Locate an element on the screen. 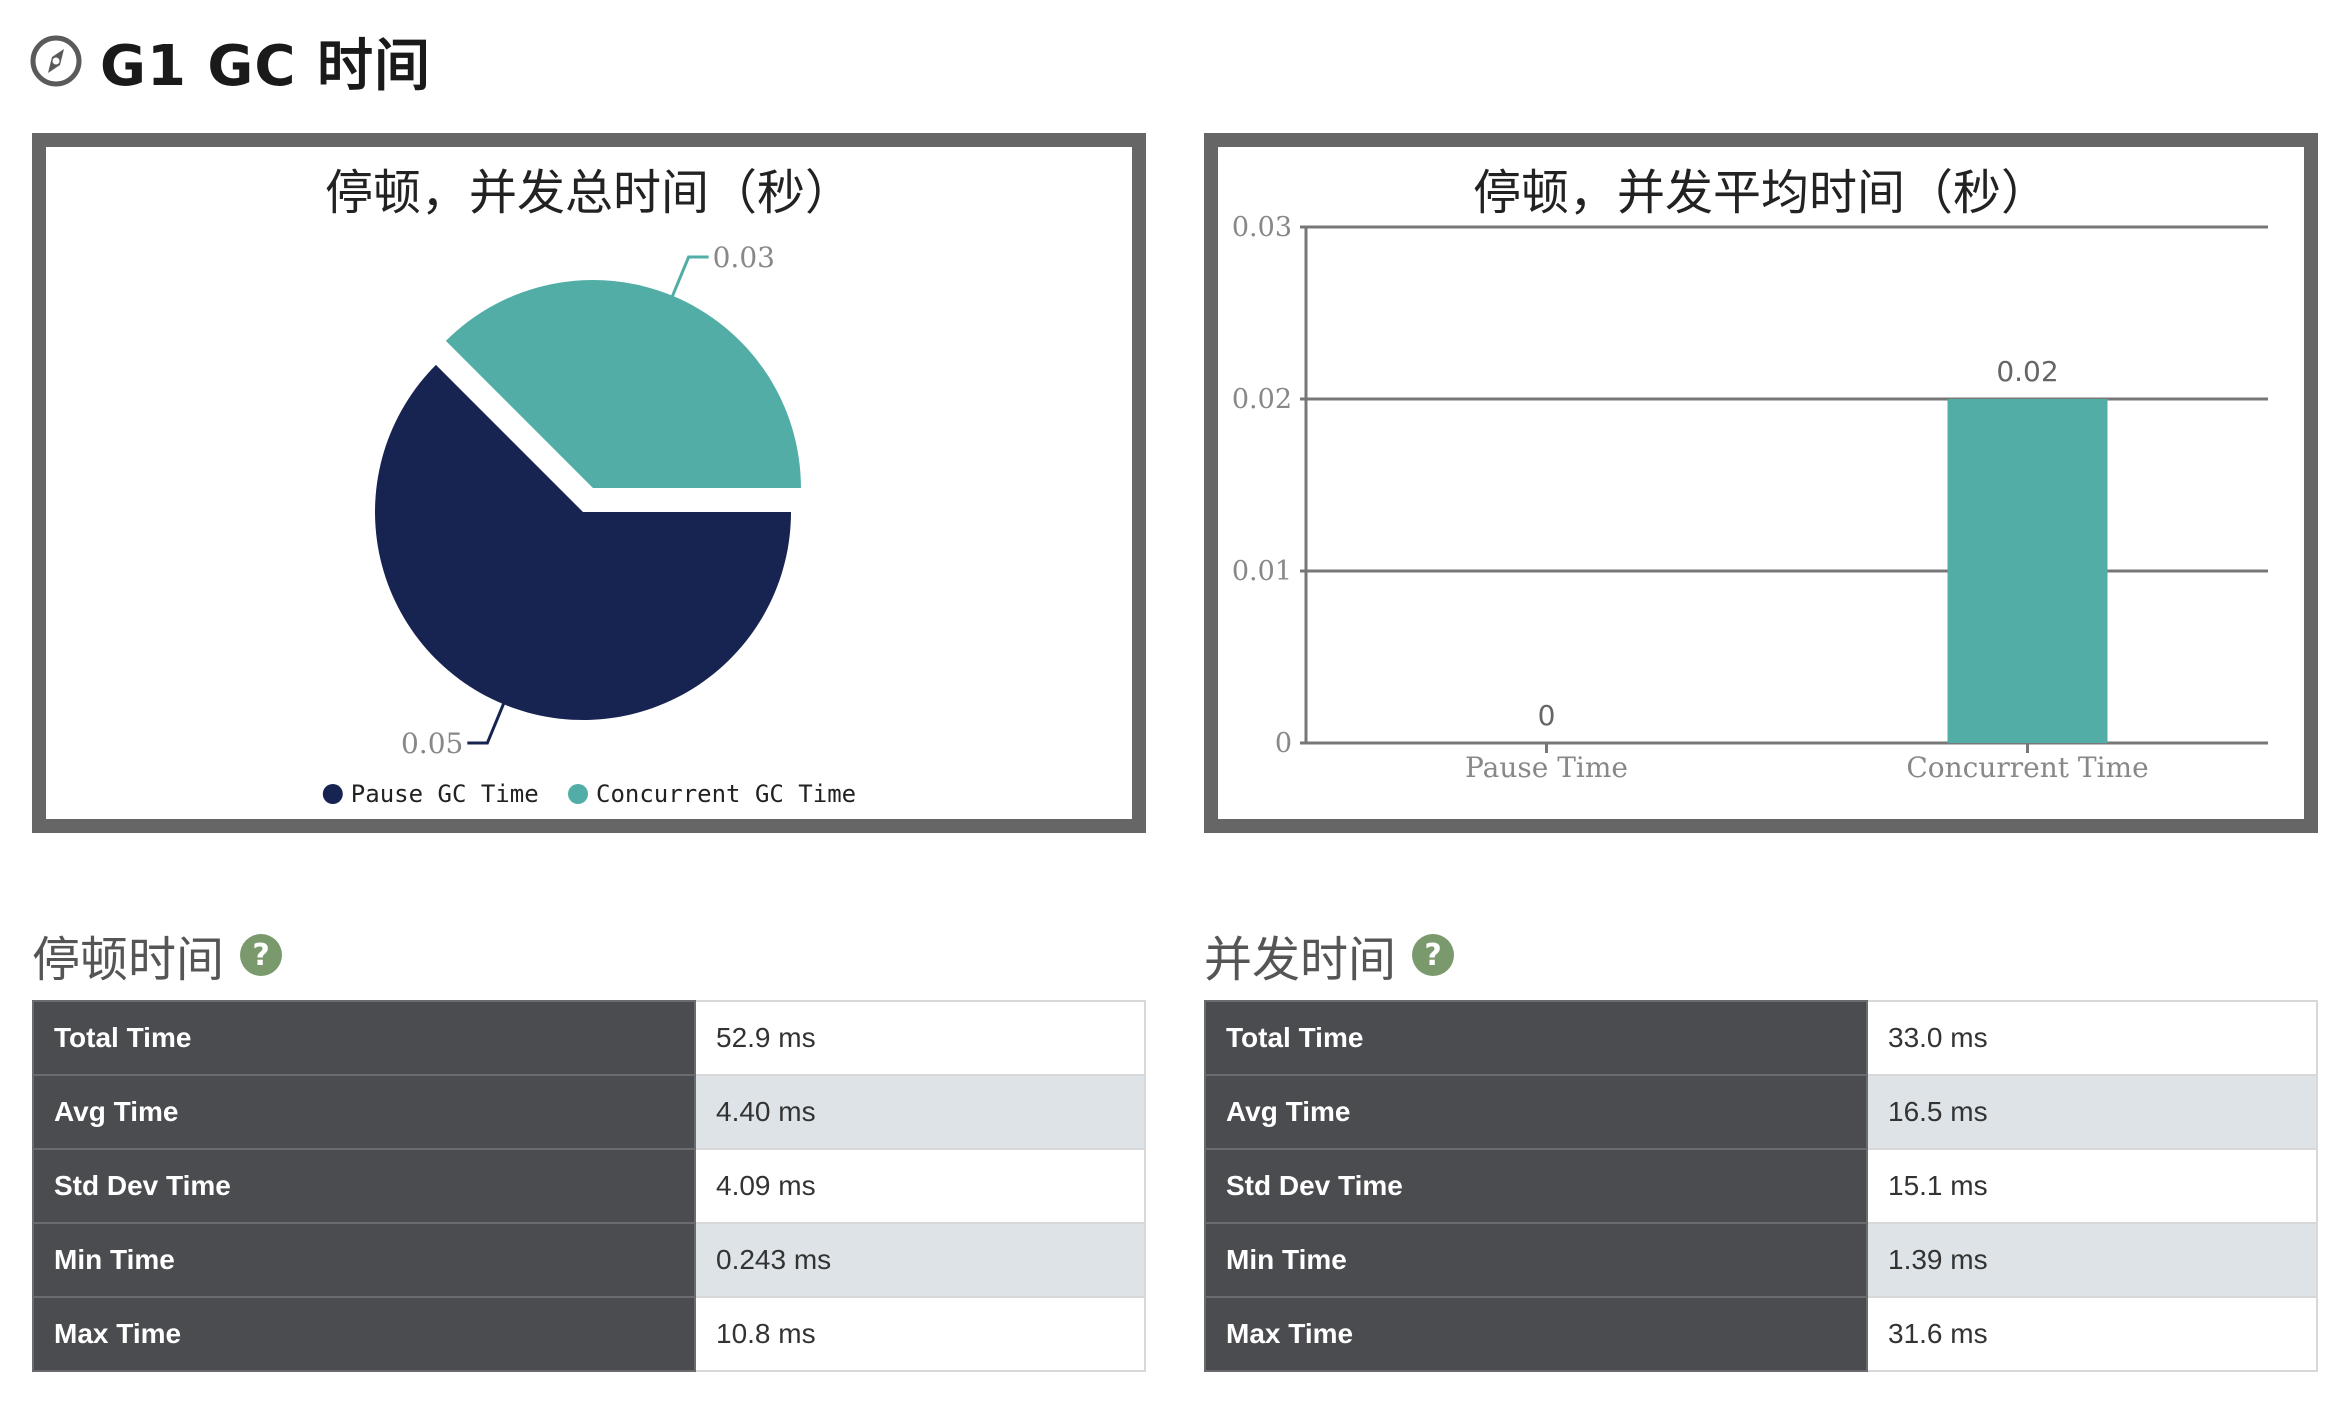 The width and height of the screenshot is (2348, 1402). y-tick-label: 0.02 is located at coordinates (1262, 399).